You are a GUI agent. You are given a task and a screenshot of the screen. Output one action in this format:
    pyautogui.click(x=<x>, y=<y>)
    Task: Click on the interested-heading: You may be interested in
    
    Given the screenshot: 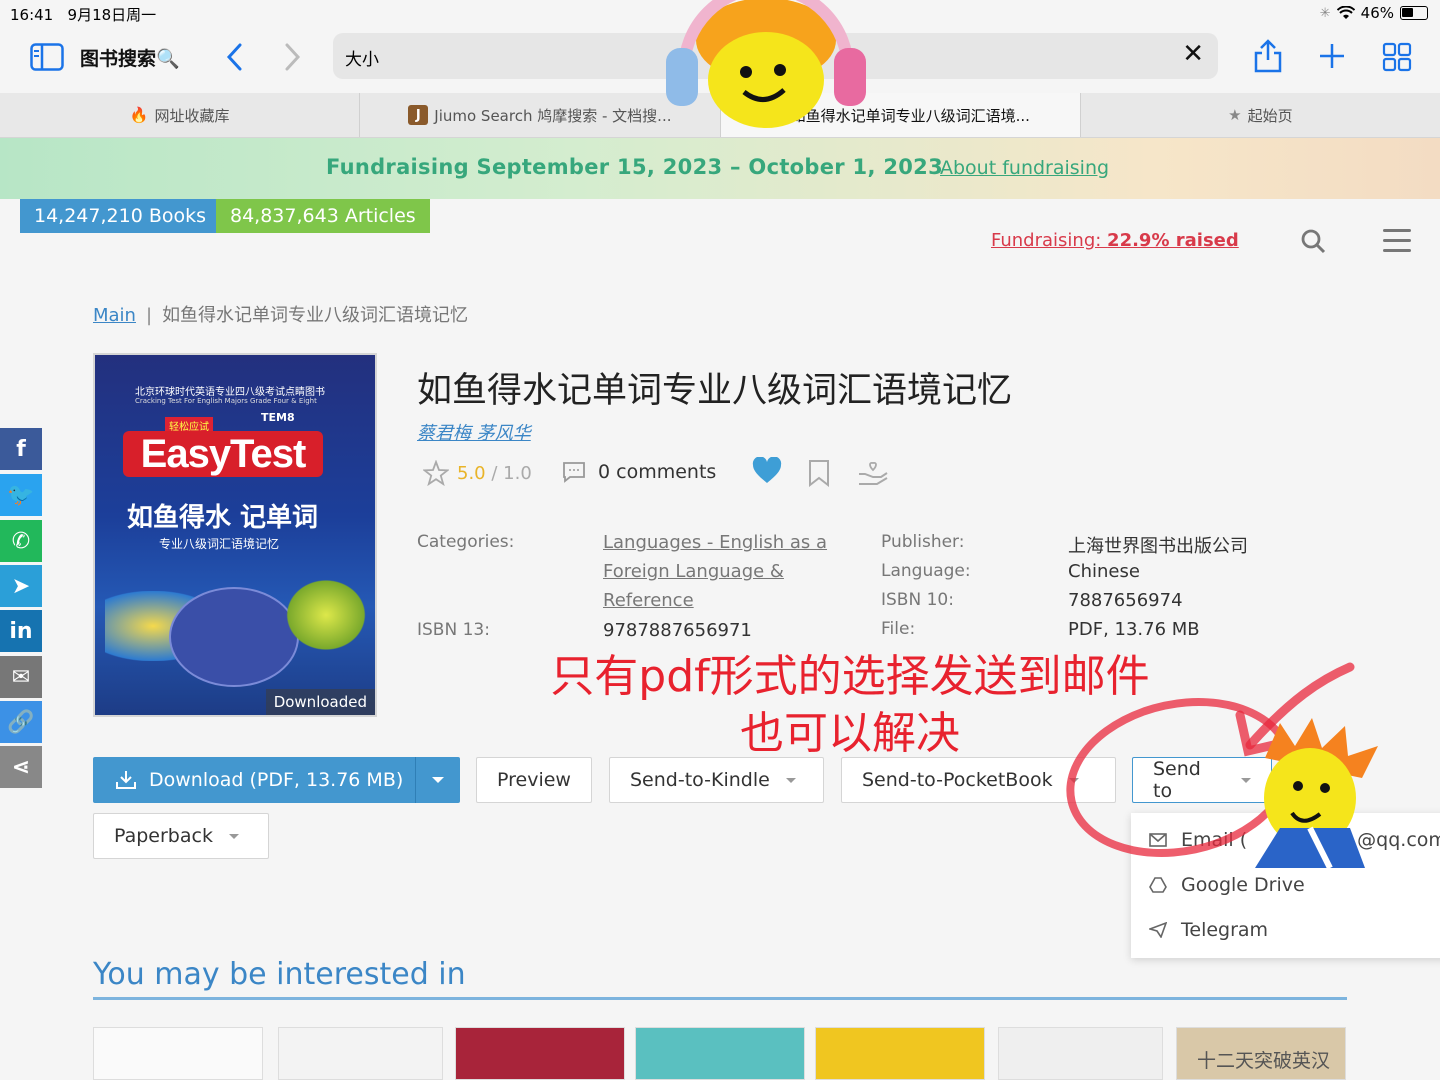 What is the action you would take?
    pyautogui.click(x=279, y=974)
    